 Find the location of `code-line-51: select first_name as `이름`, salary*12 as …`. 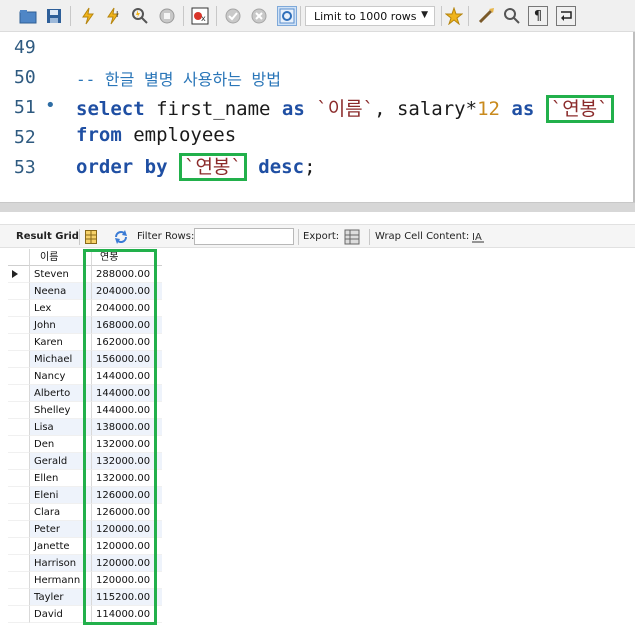

code-line-51: select first_name as `이름`, salary*12 as … is located at coordinates (345, 108).